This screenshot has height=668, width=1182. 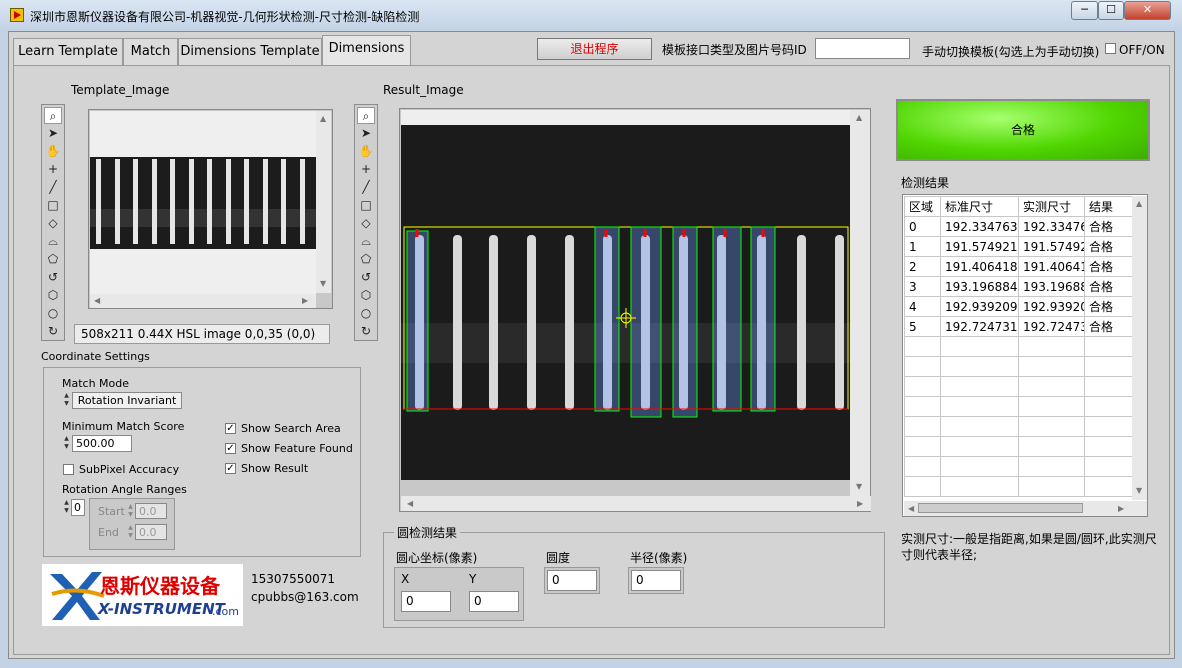 I want to click on end-input: 0.0, so click(x=151, y=532).